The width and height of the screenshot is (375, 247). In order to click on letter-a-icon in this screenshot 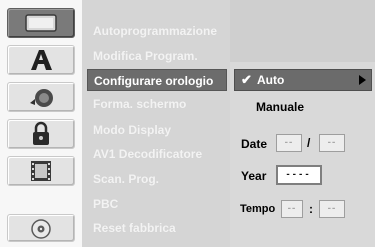, I will do `click(41, 60)`.